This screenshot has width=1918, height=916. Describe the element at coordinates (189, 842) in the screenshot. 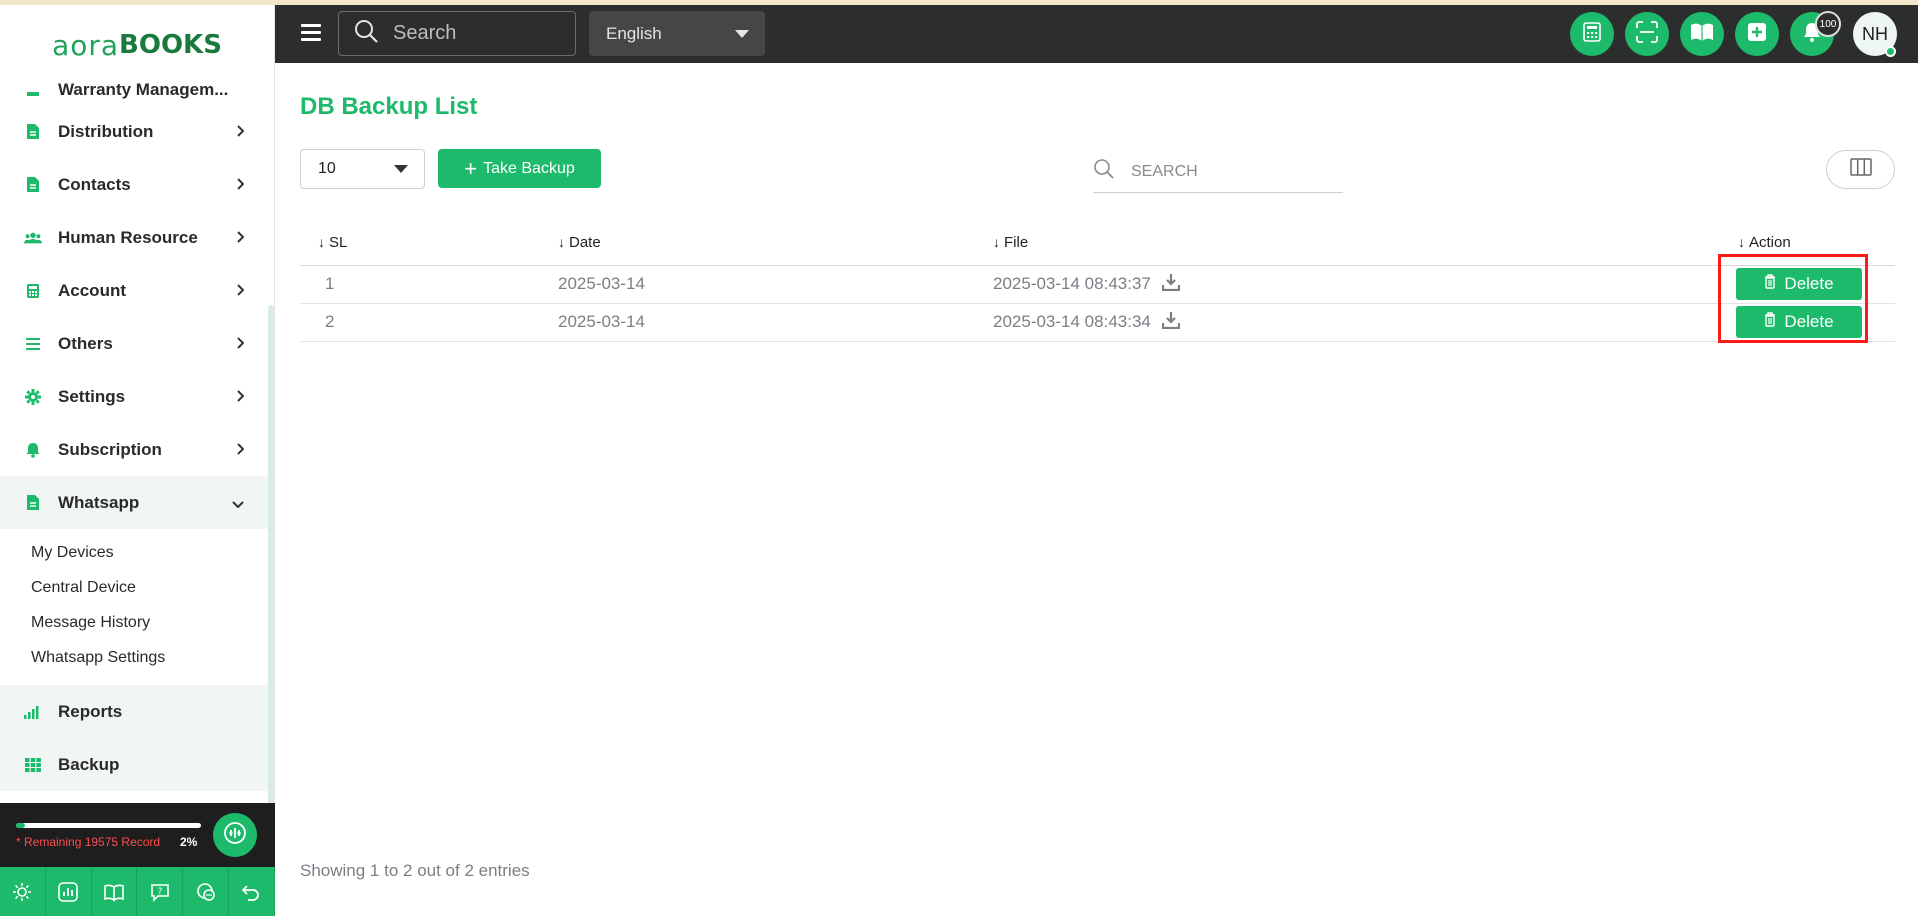

I see `remaining-percent: 2%` at that location.